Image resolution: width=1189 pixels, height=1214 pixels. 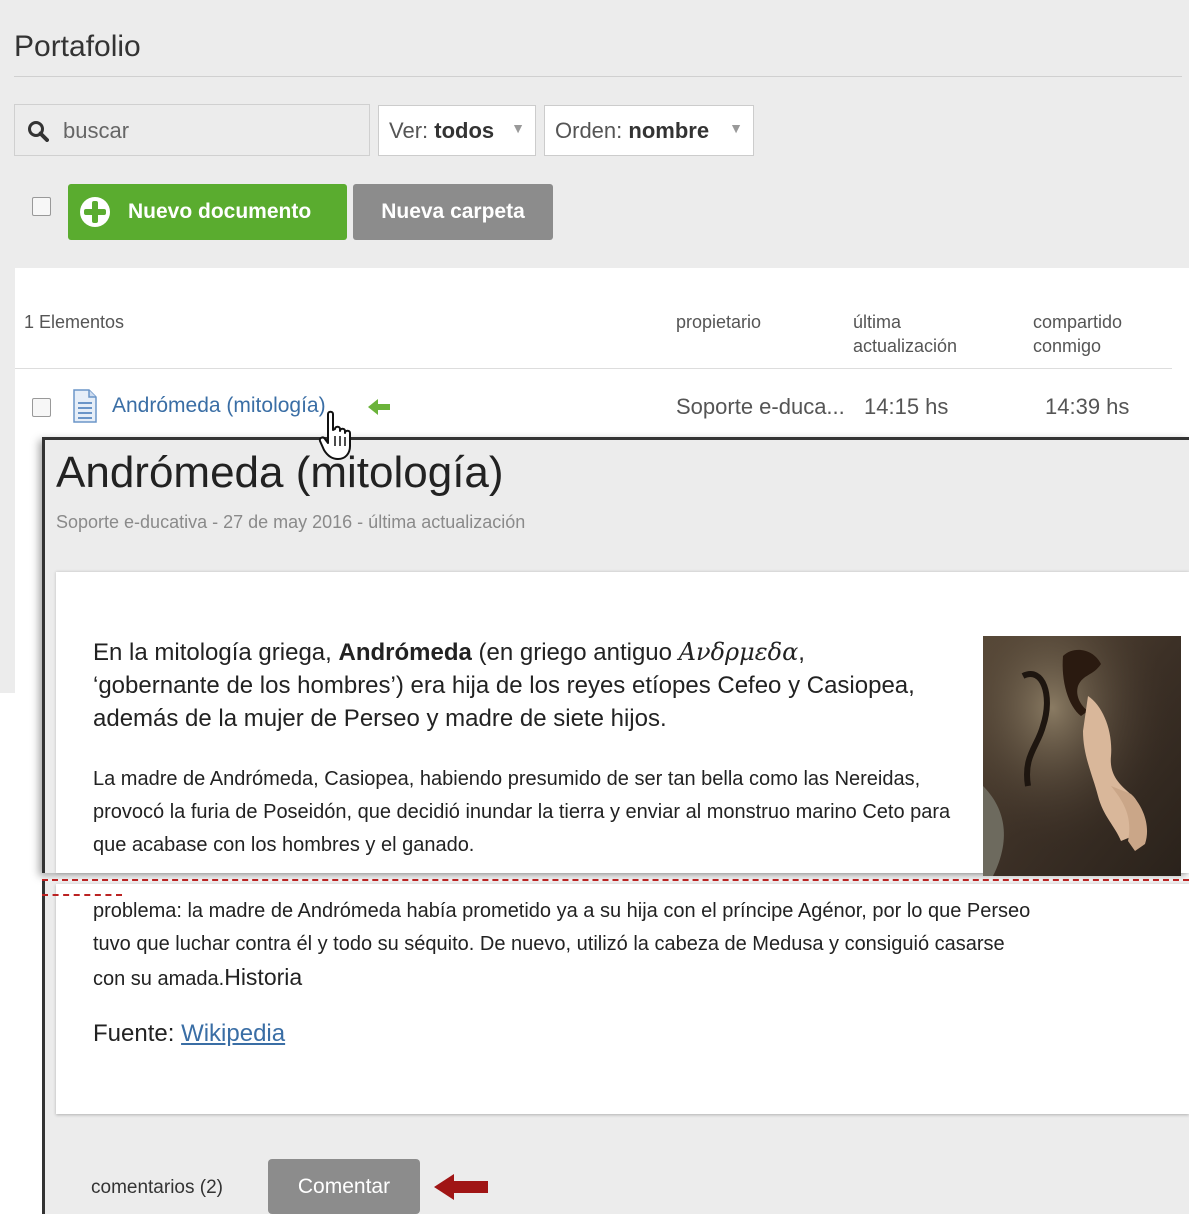 I want to click on intro-text-mid: (en griego antiguo, so click(x=575, y=652).